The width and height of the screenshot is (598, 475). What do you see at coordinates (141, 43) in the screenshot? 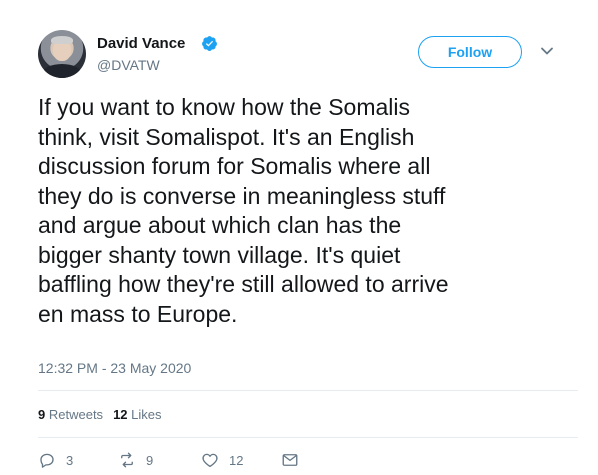
I see `author-name: David Vance` at bounding box center [141, 43].